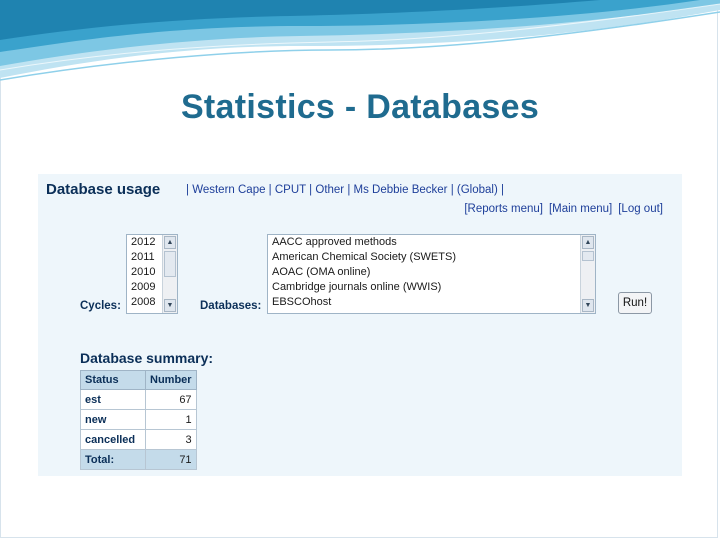 This screenshot has height=540, width=720. Describe the element at coordinates (147, 358) in the screenshot. I see `summary-heading: Database summary:` at that location.